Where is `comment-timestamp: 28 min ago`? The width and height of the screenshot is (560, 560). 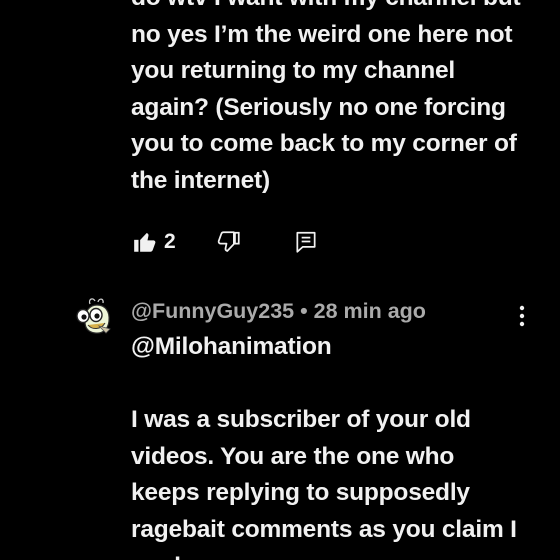
comment-timestamp: 28 min ago is located at coordinates (369, 311).